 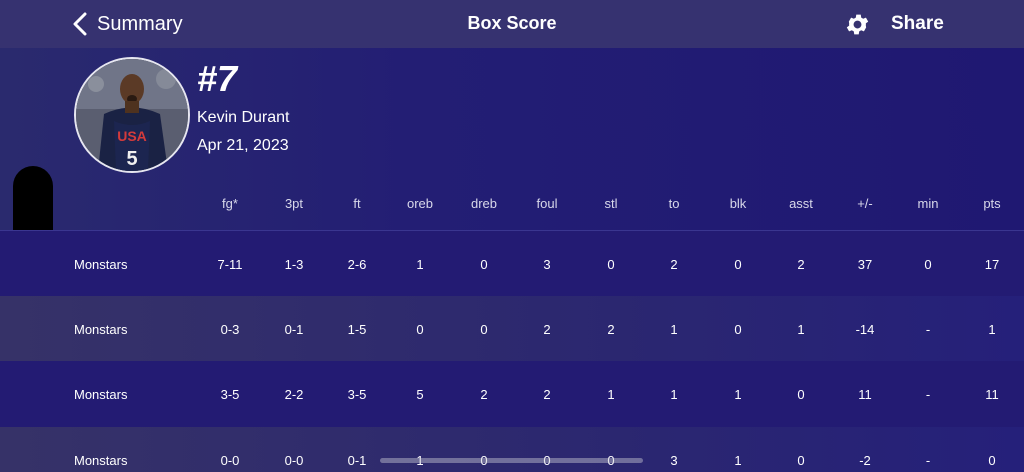 I want to click on stat-cell: 1-3, so click(x=294, y=264).